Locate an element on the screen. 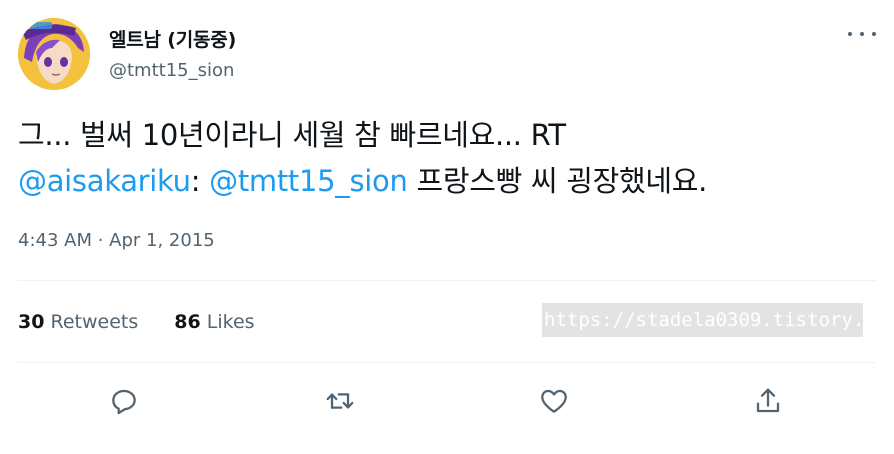  mention-link: @aisakariku is located at coordinates (104, 181).